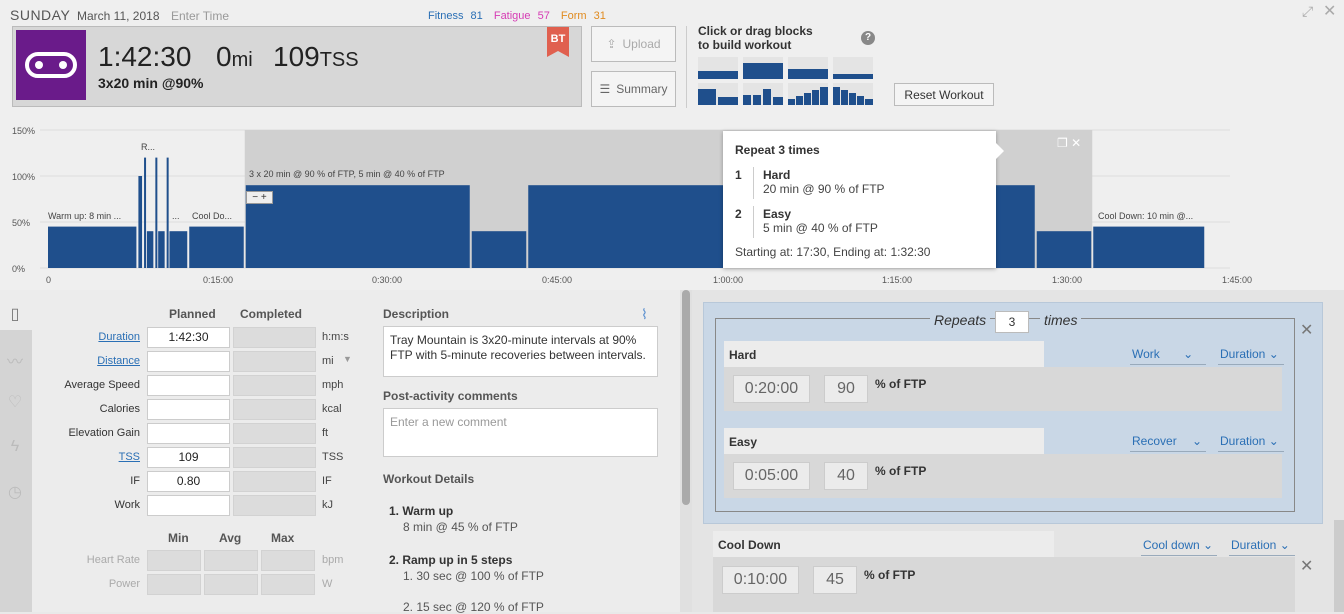 The image size is (1344, 614). Describe the element at coordinates (1339, 566) in the screenshot. I see `editor-scrollbar` at that location.